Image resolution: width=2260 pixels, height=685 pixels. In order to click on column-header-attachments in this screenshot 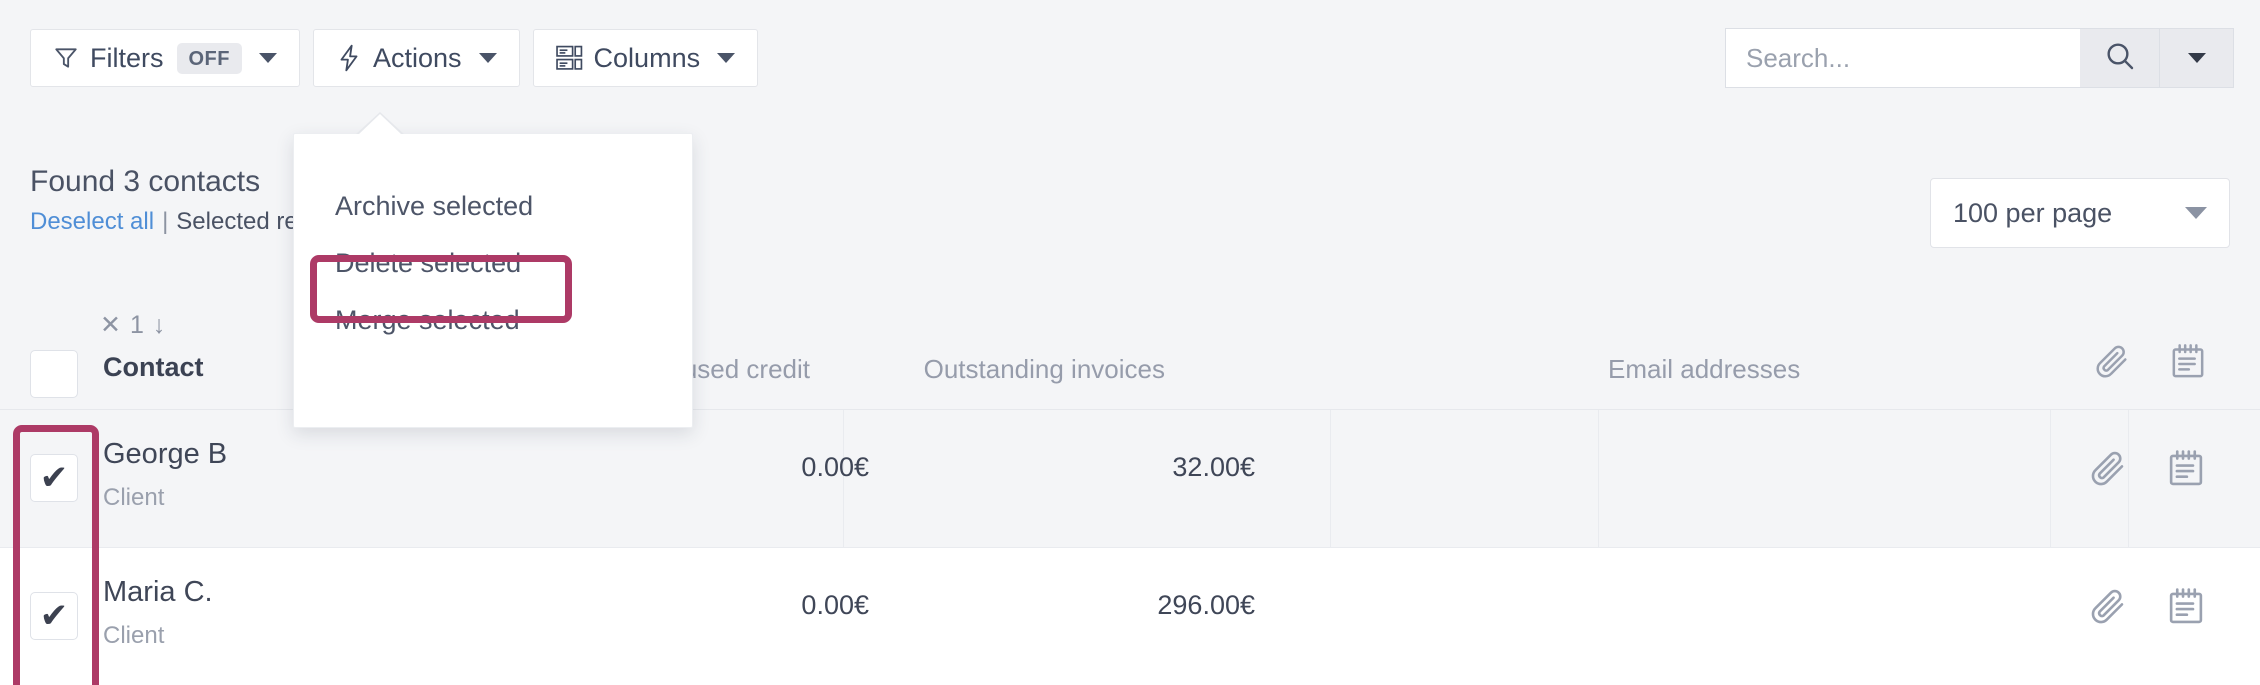, I will do `click(2112, 365)`.